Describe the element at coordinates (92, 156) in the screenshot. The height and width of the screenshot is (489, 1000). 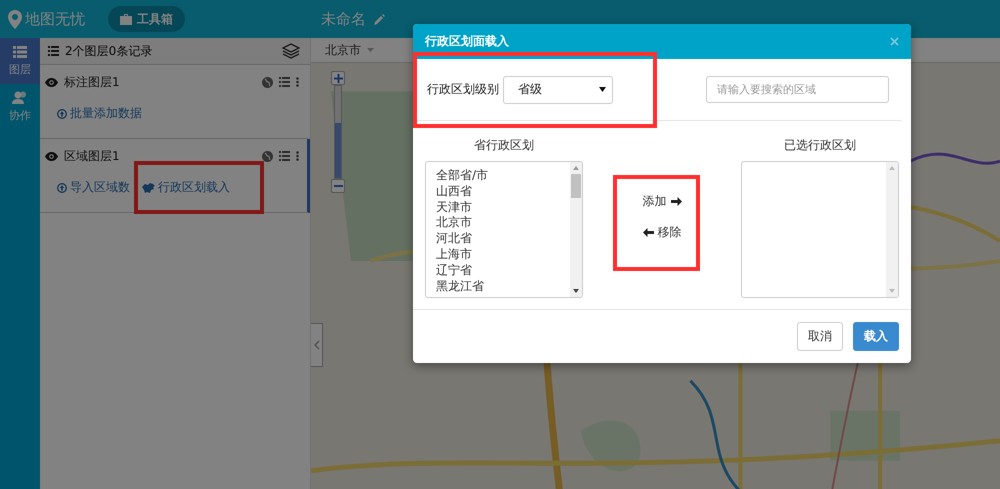
I see `layer-name: 区域图层1` at that location.